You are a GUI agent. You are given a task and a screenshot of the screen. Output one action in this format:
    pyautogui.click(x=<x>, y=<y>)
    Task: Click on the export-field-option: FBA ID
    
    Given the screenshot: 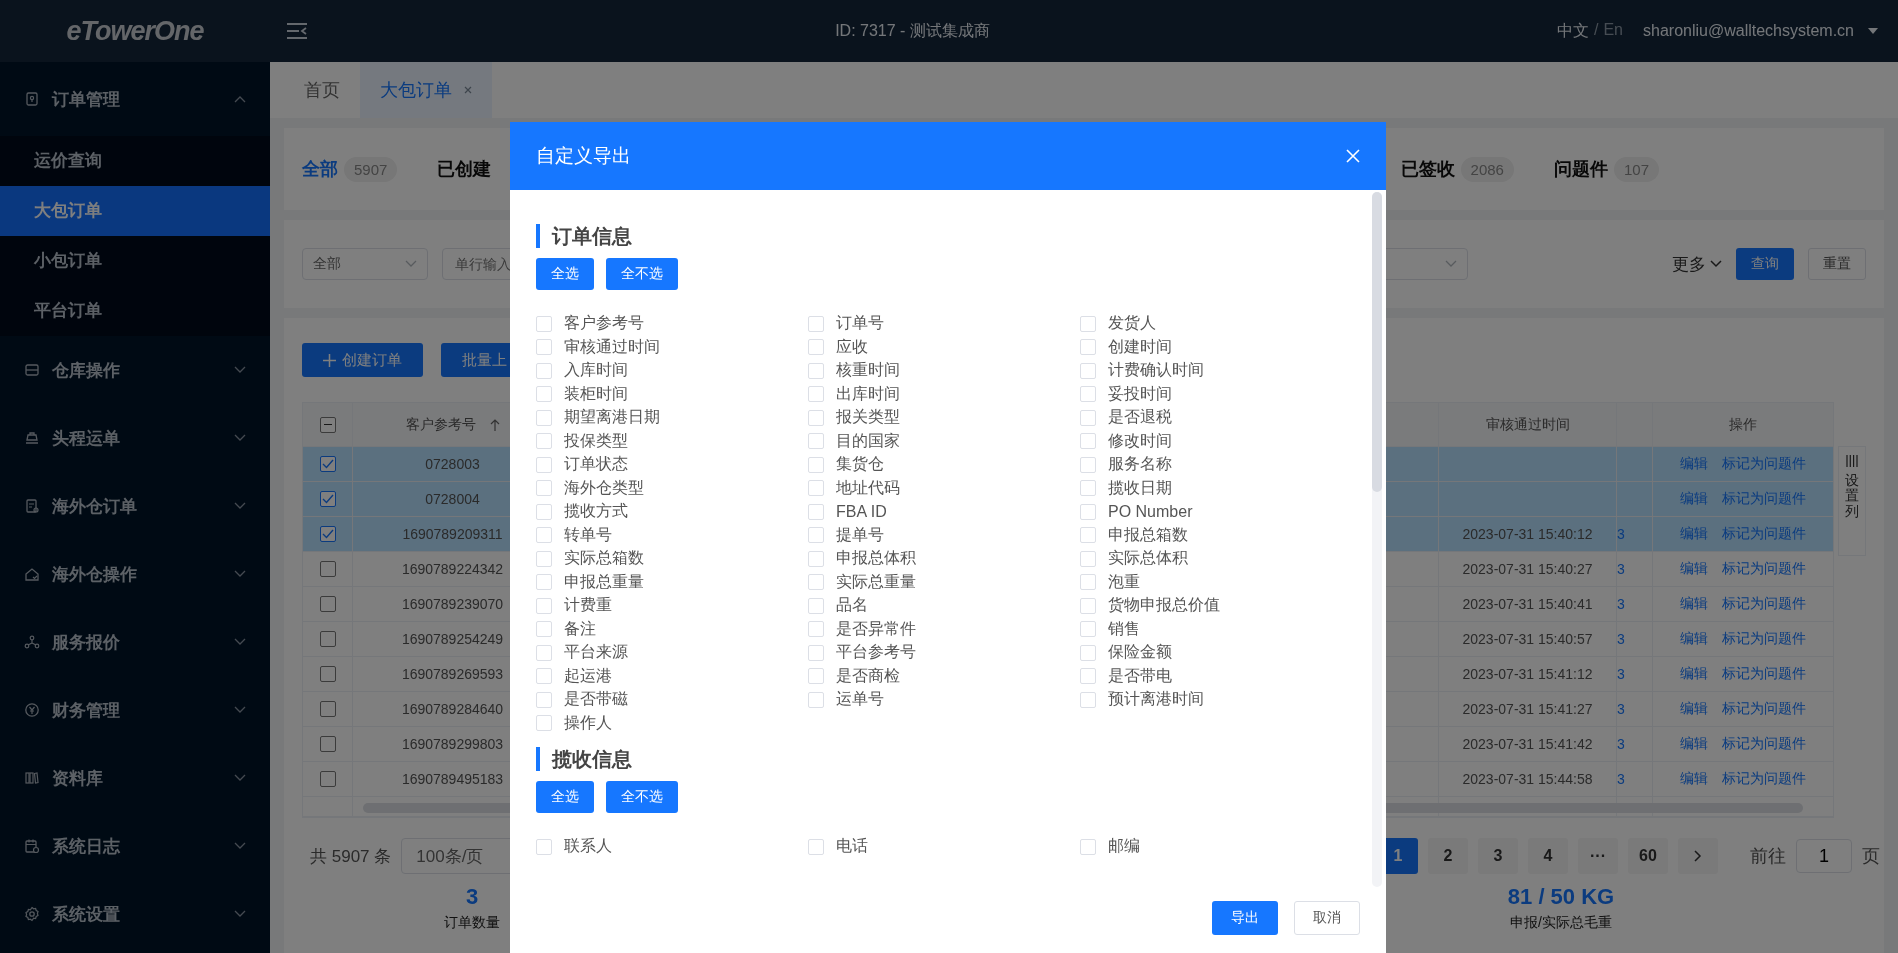 What is the action you would take?
    pyautogui.click(x=944, y=512)
    